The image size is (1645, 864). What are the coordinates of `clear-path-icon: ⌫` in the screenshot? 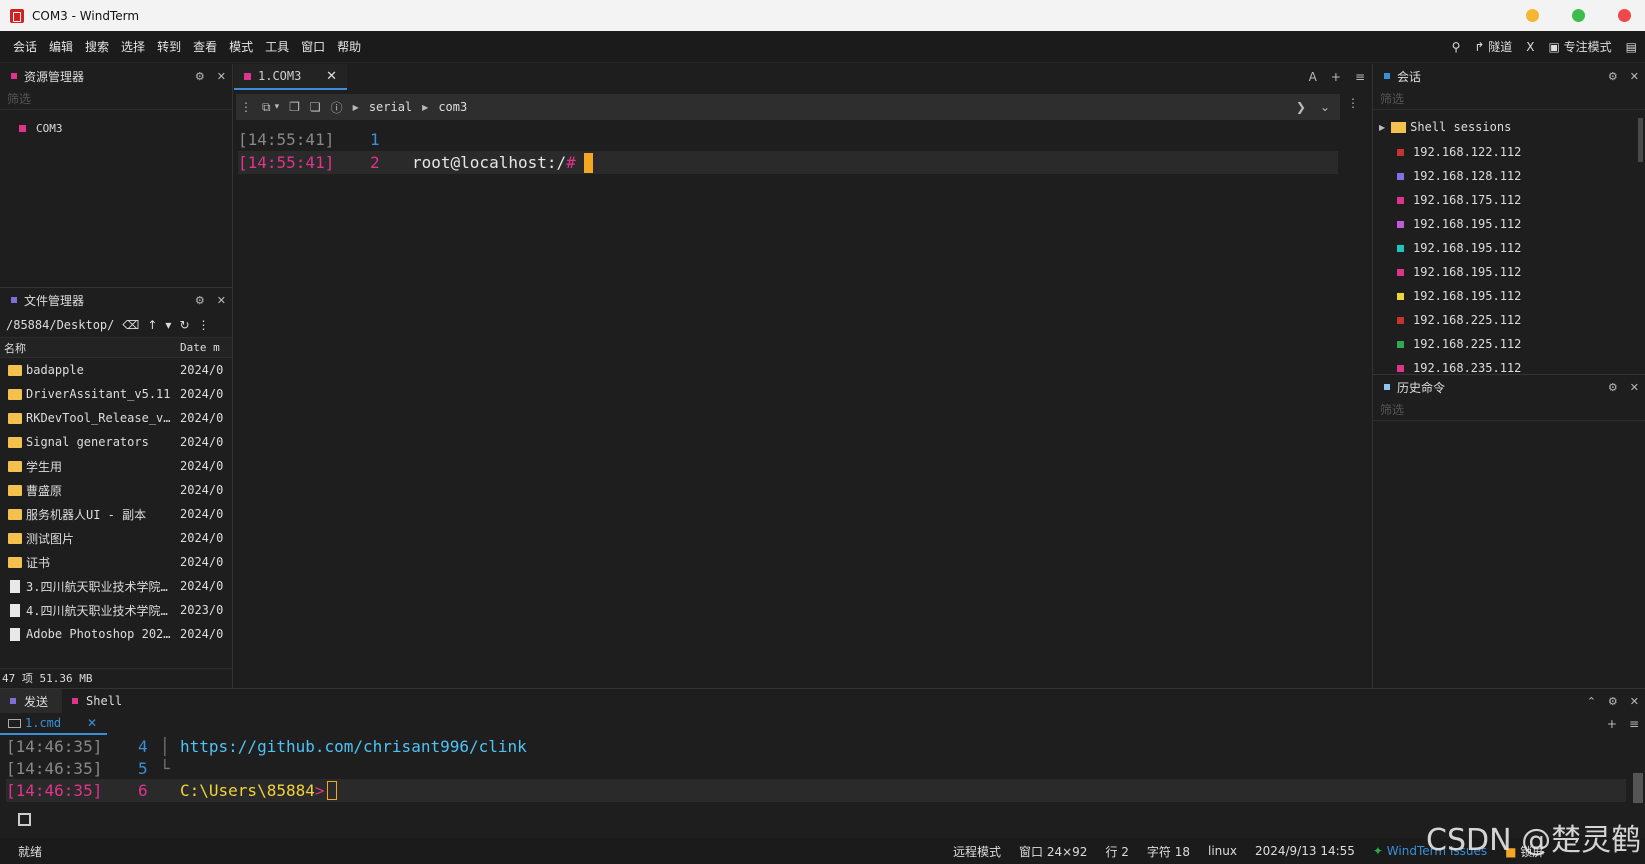 It's located at (130, 325).